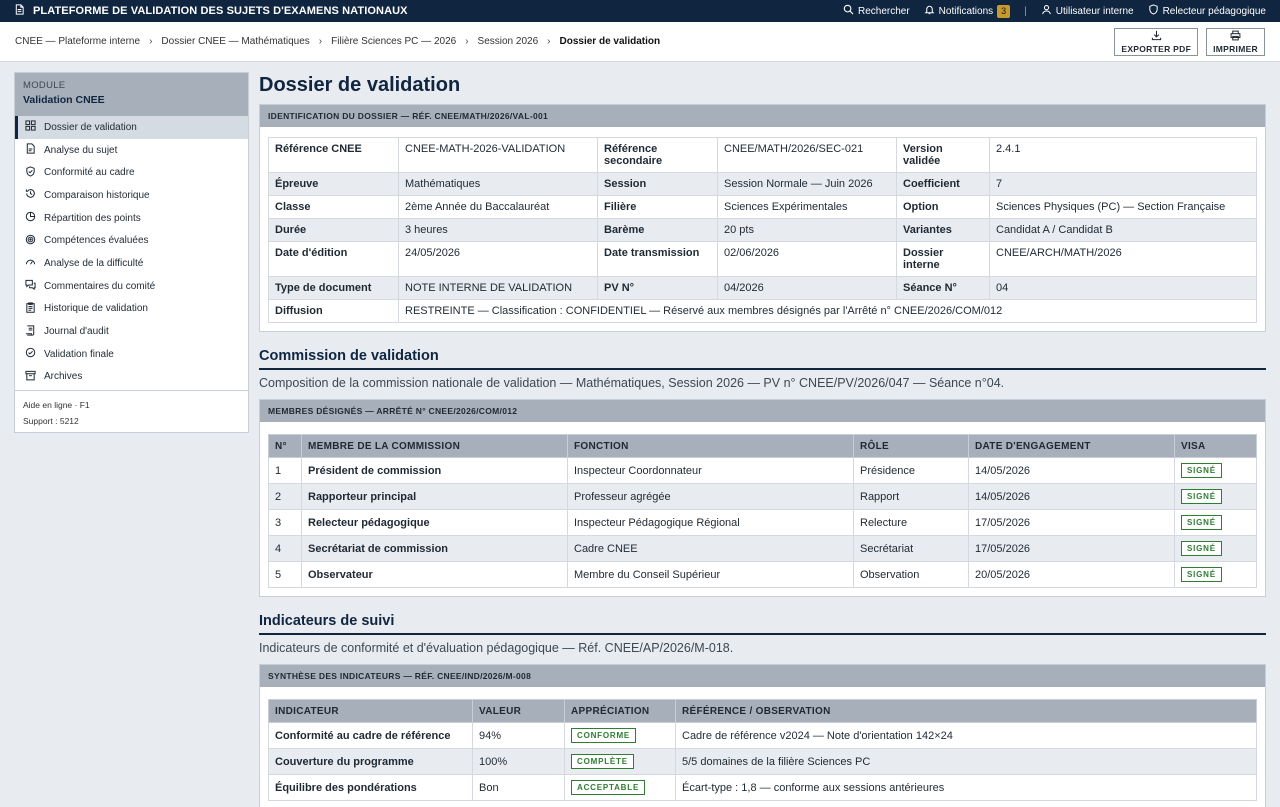  What do you see at coordinates (100, 286) in the screenshot?
I see `sidebar-item-label: Commentaires du comité` at bounding box center [100, 286].